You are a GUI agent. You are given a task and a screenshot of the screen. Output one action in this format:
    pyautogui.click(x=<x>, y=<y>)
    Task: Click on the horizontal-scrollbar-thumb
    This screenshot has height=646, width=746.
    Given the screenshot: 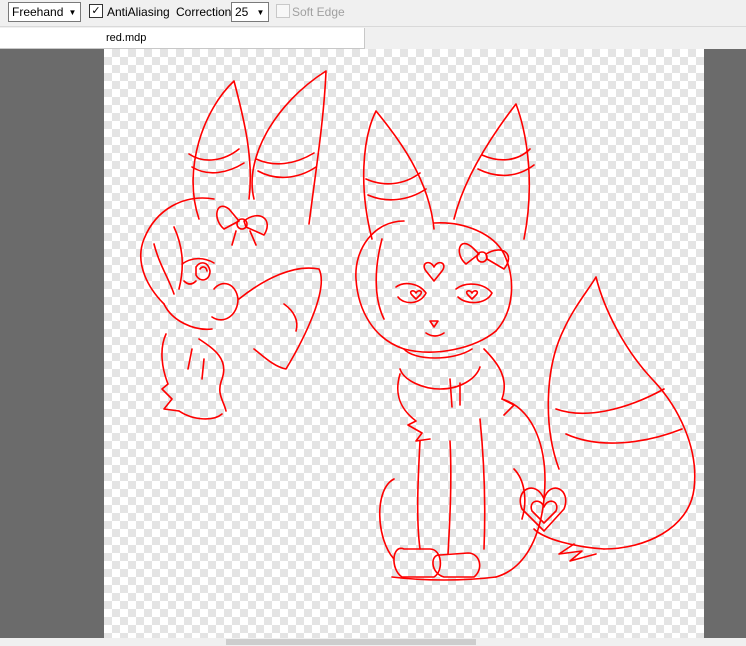 What is the action you would take?
    pyautogui.click(x=351, y=642)
    